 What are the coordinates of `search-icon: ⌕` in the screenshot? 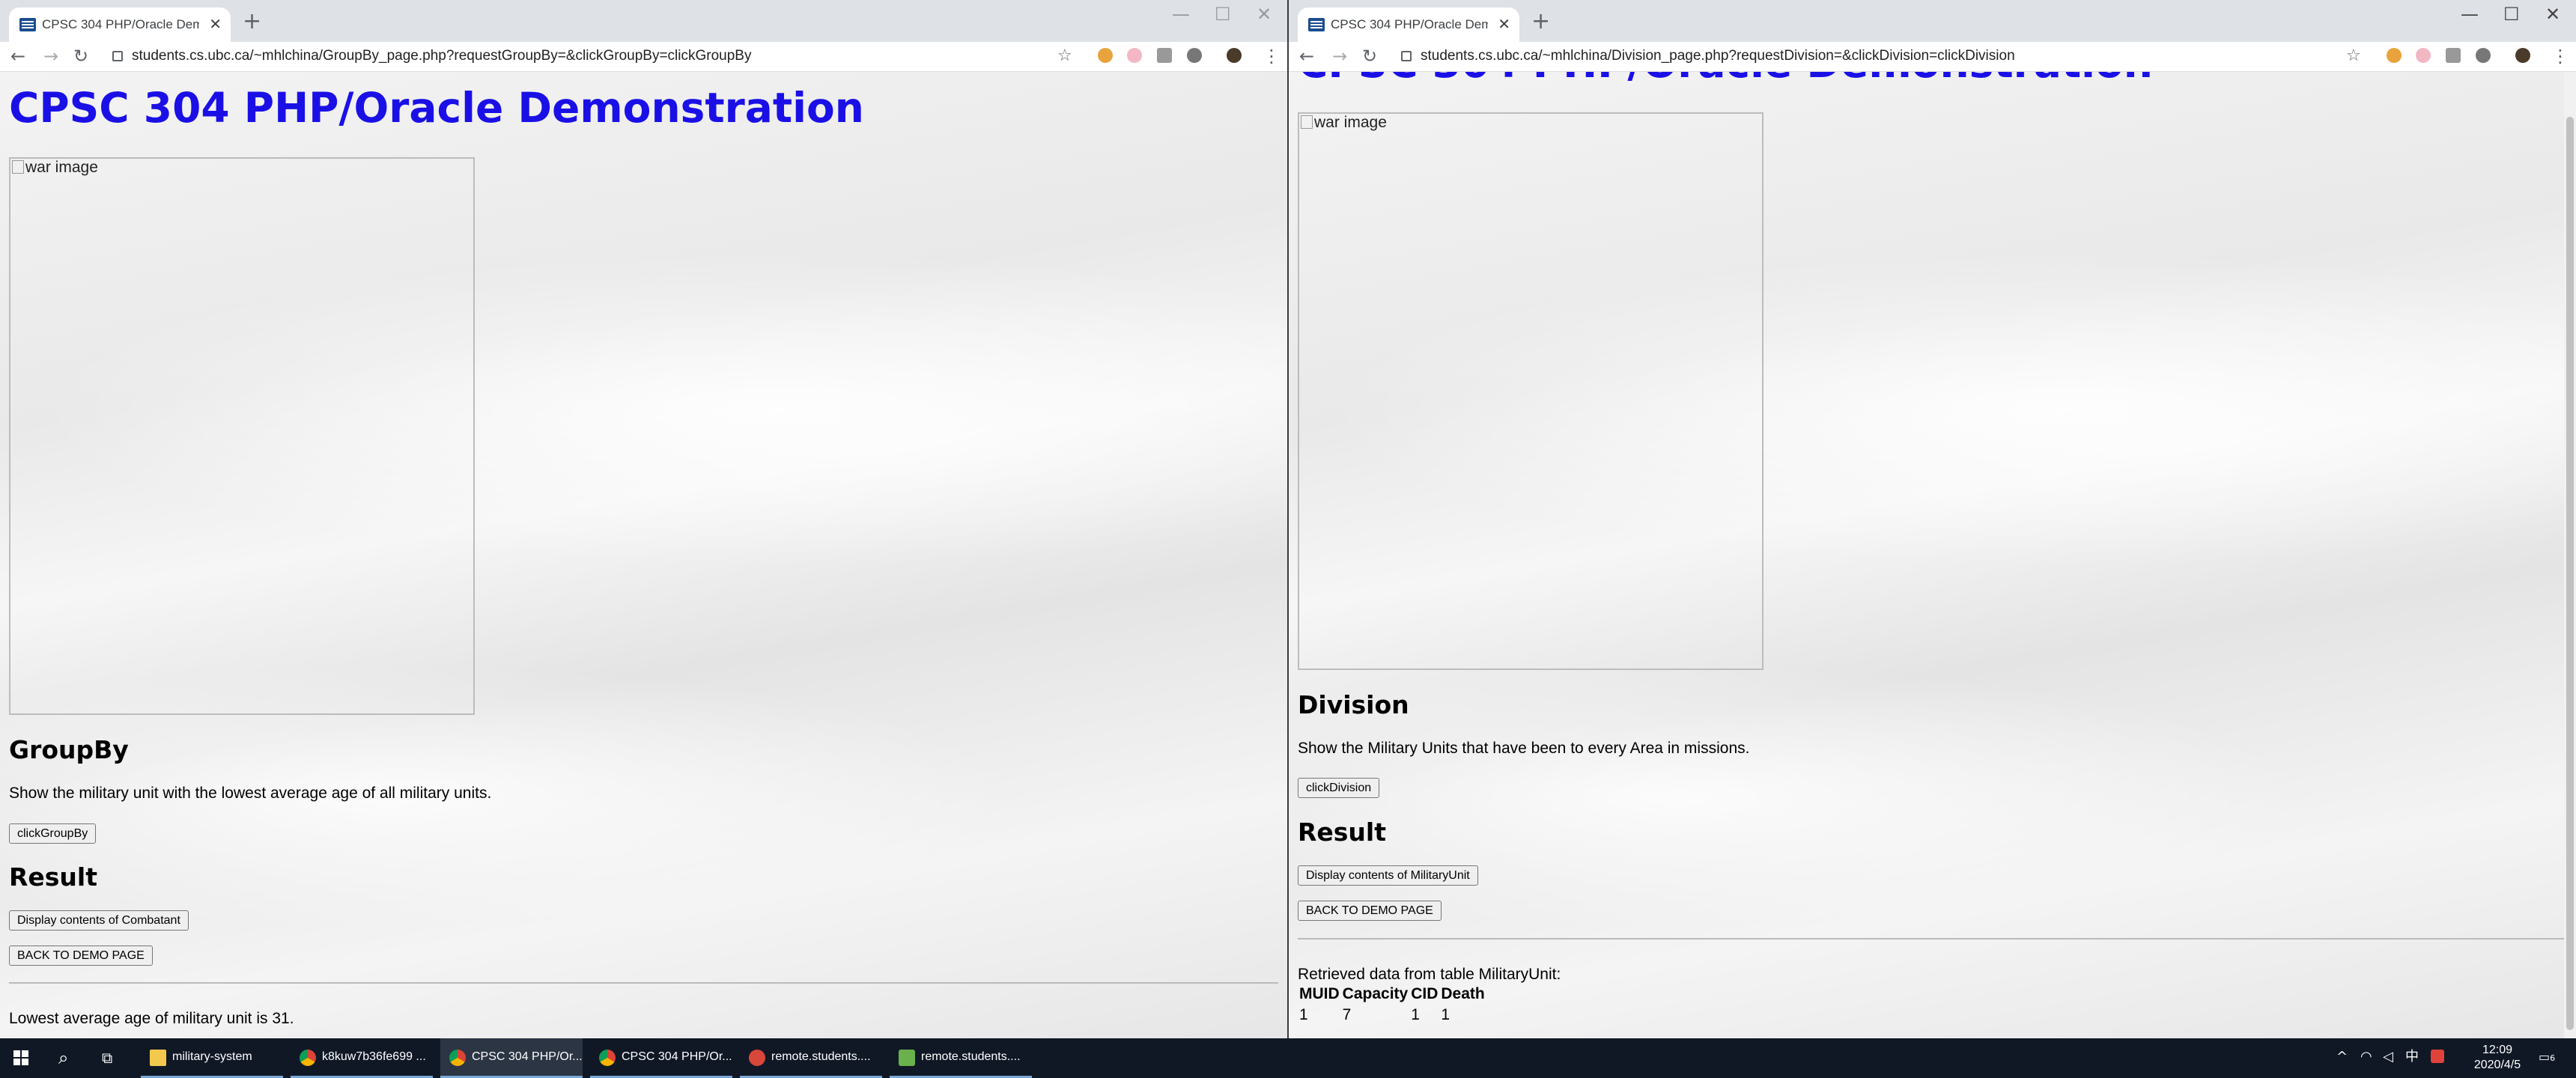 It's located at (63, 1058).